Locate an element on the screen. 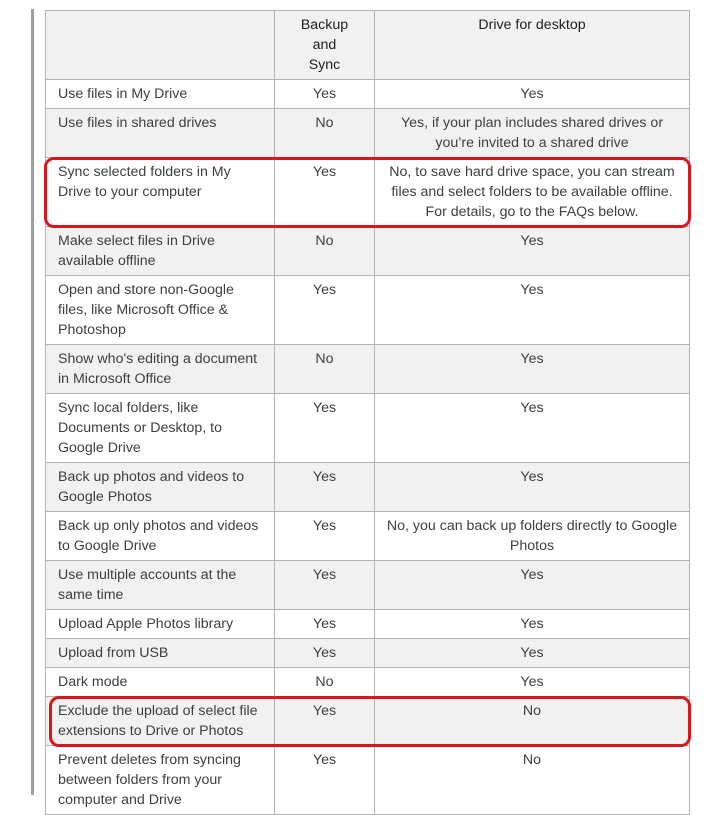 This screenshot has width=715, height=815. feature-cell: Use multiple accounts at the same time is located at coordinates (160, 585).